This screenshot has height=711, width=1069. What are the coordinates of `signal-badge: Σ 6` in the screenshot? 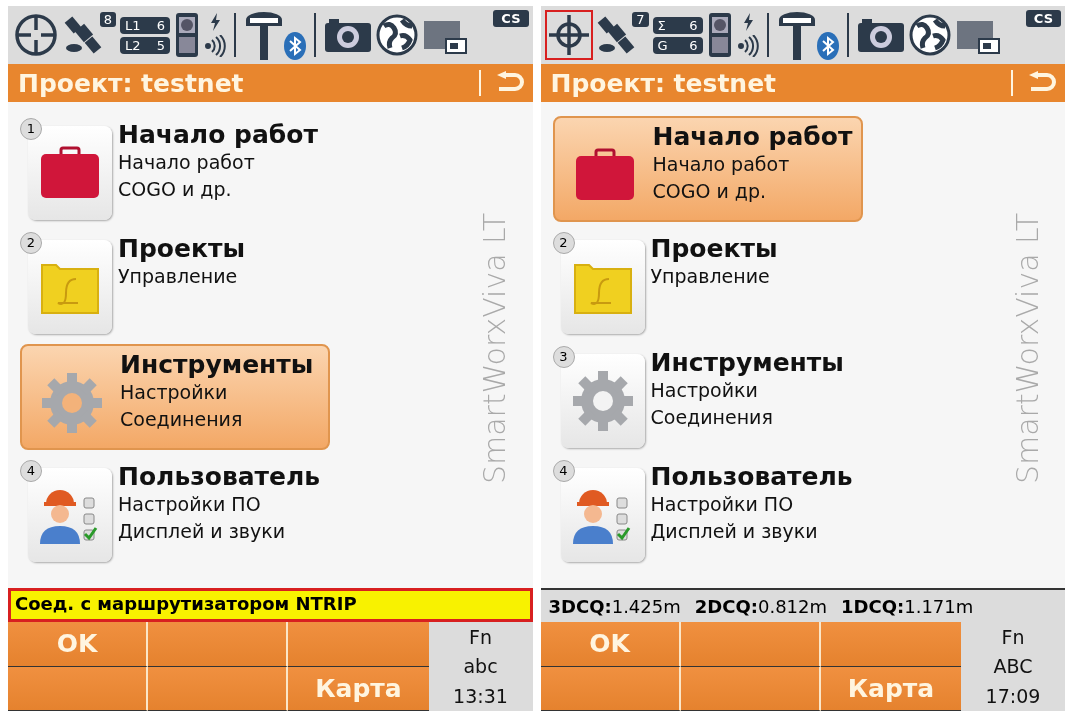 It's located at (677, 25).